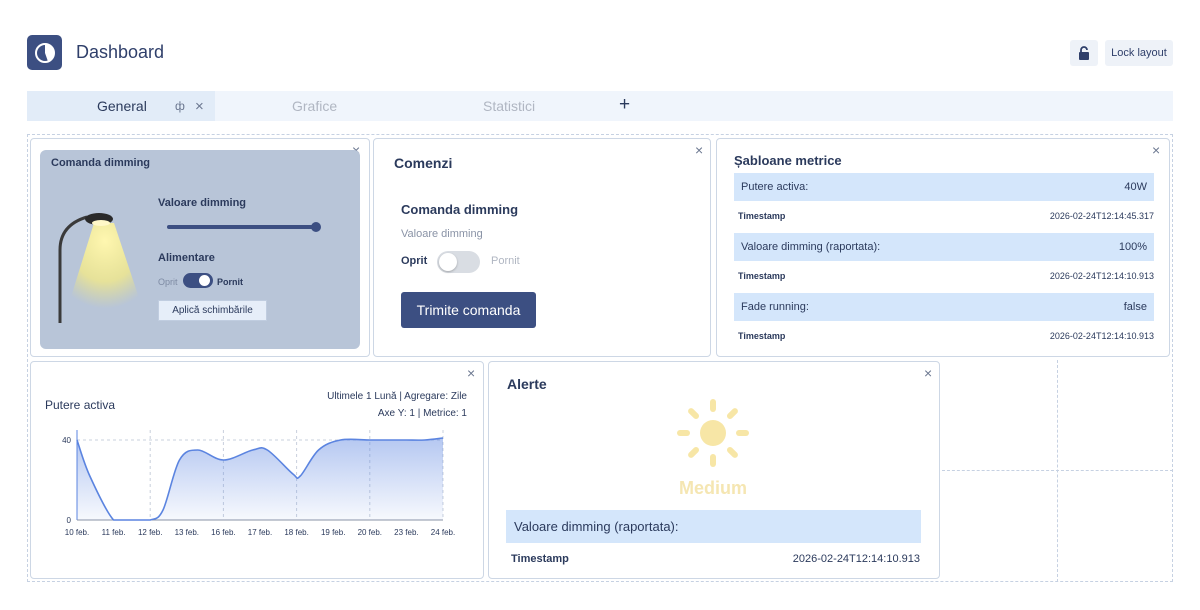 This screenshot has height=610, width=1200. Describe the element at coordinates (296, 532) in the screenshot. I see `x-tick-label: 18 feb.` at that location.